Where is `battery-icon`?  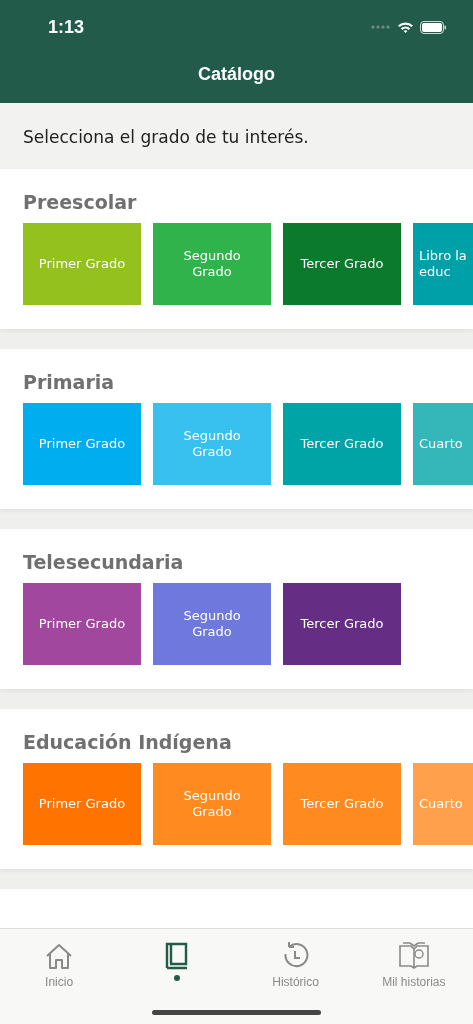 battery-icon is located at coordinates (433, 27).